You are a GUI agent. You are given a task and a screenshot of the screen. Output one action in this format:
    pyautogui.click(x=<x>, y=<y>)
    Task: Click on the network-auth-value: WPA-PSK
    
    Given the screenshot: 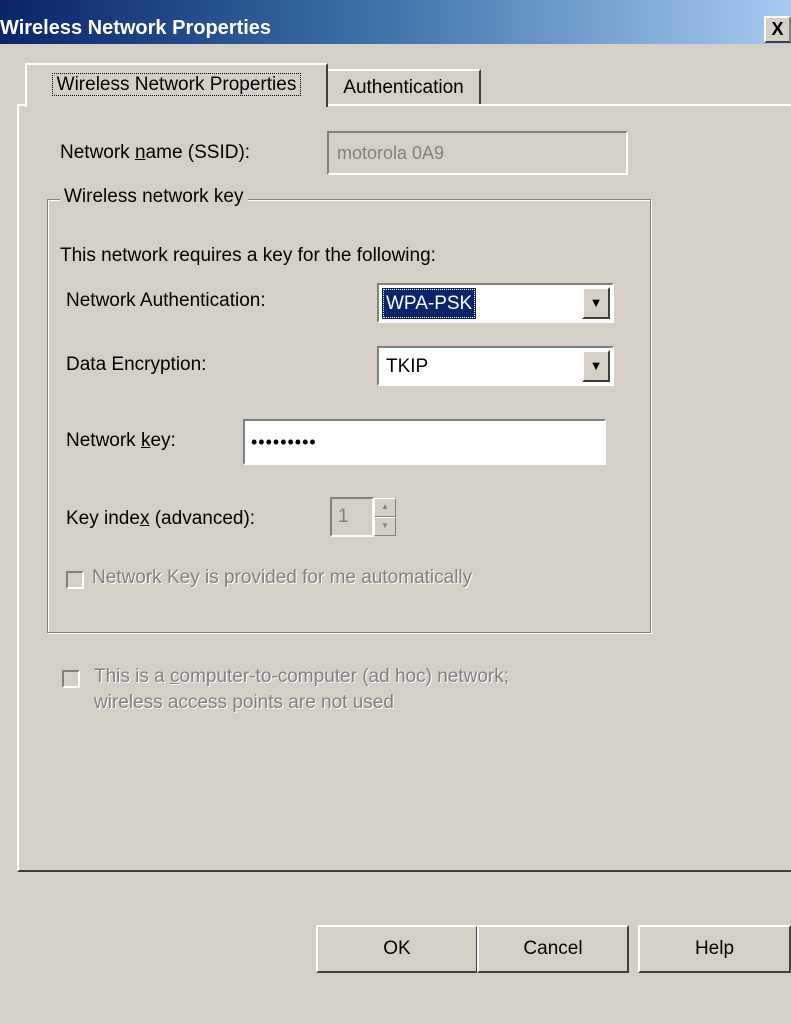 What is the action you would take?
    pyautogui.click(x=429, y=303)
    